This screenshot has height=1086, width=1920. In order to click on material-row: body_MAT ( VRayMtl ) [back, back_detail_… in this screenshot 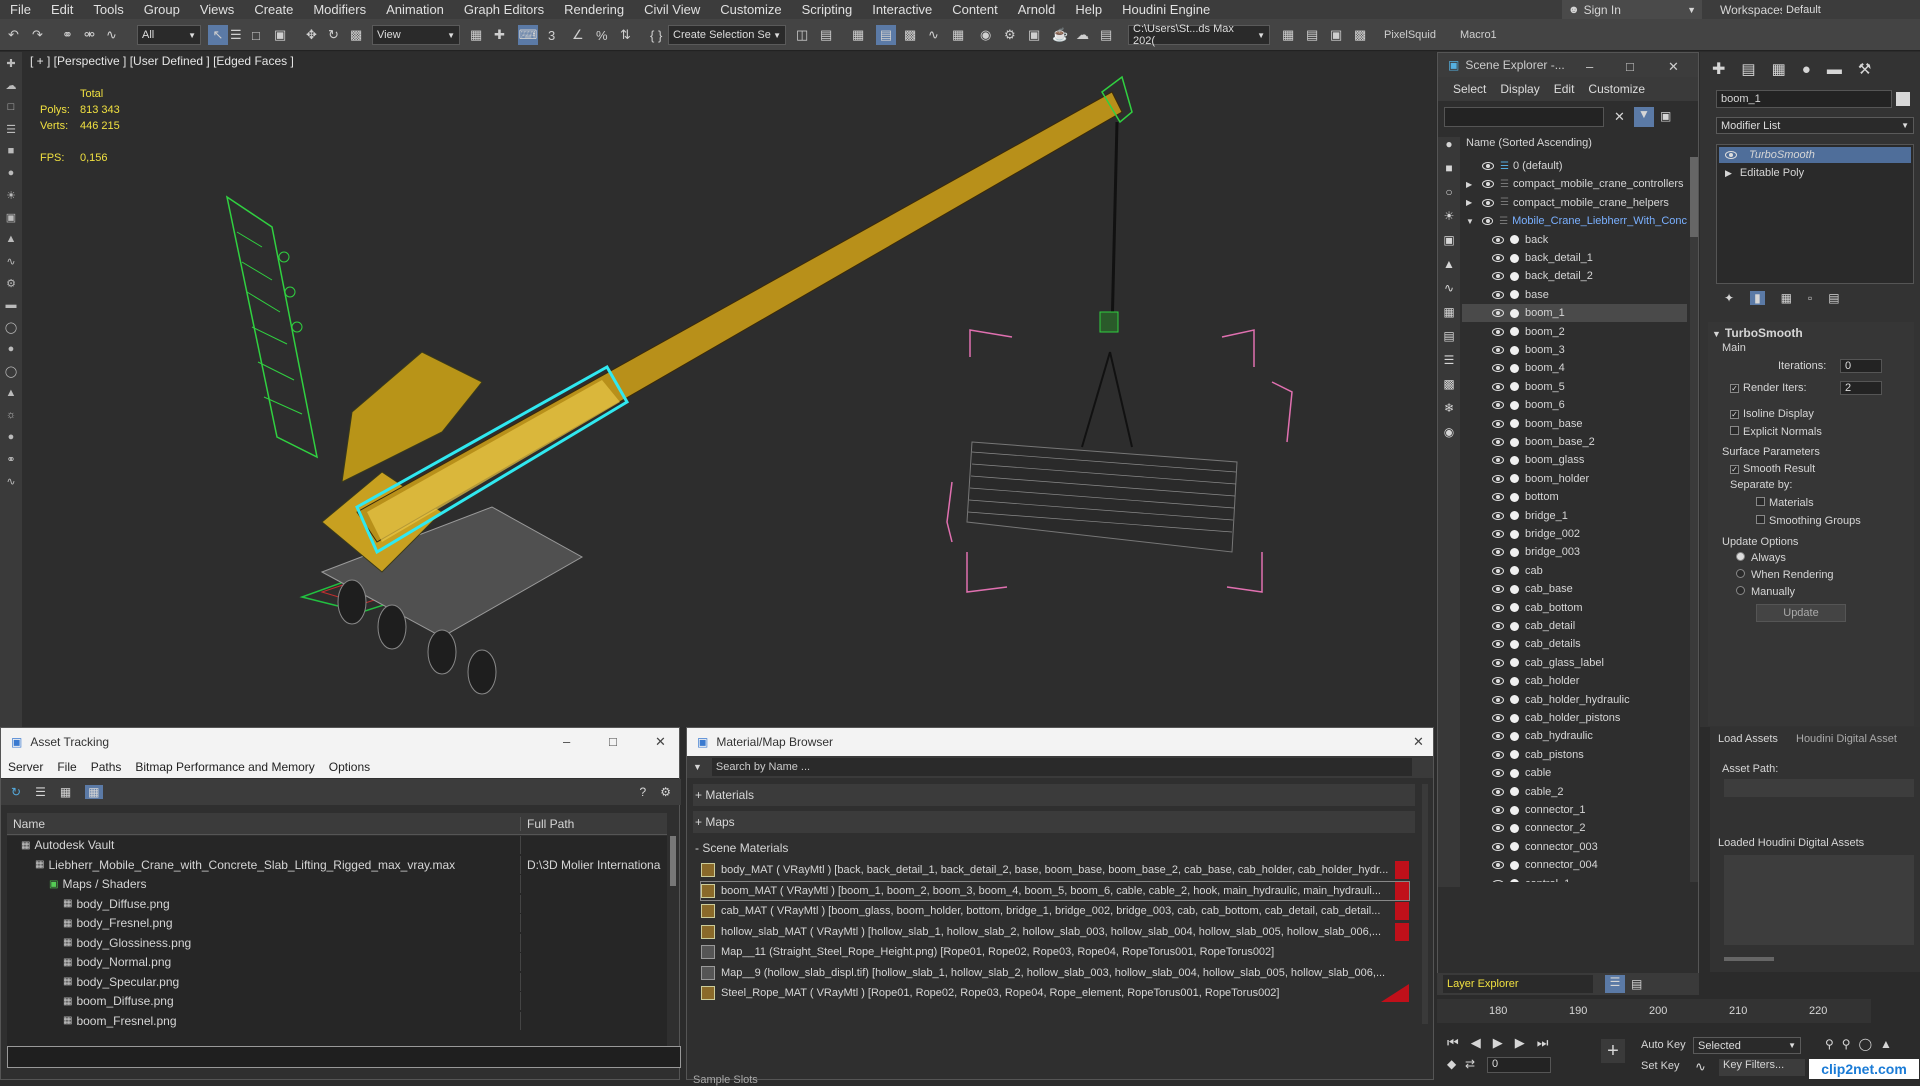, I will do `click(1055, 870)`.